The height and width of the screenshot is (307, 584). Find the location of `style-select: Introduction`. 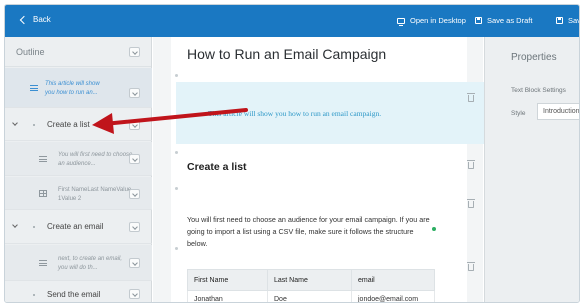

style-select: Introduction is located at coordinates (558, 111).